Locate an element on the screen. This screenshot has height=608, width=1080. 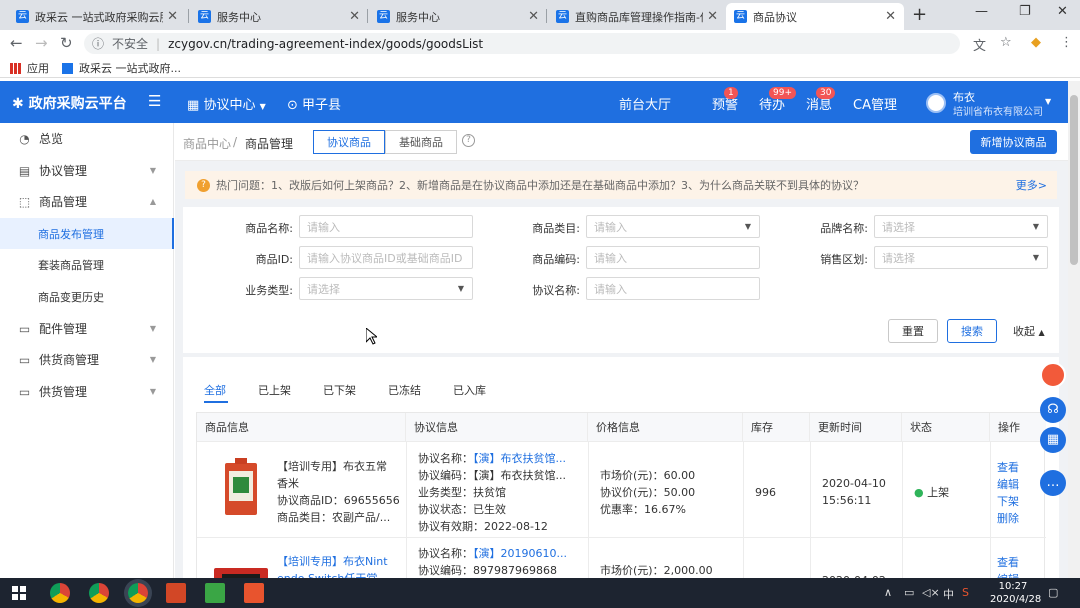
windows-start-icon is located at coordinates (19, 593).